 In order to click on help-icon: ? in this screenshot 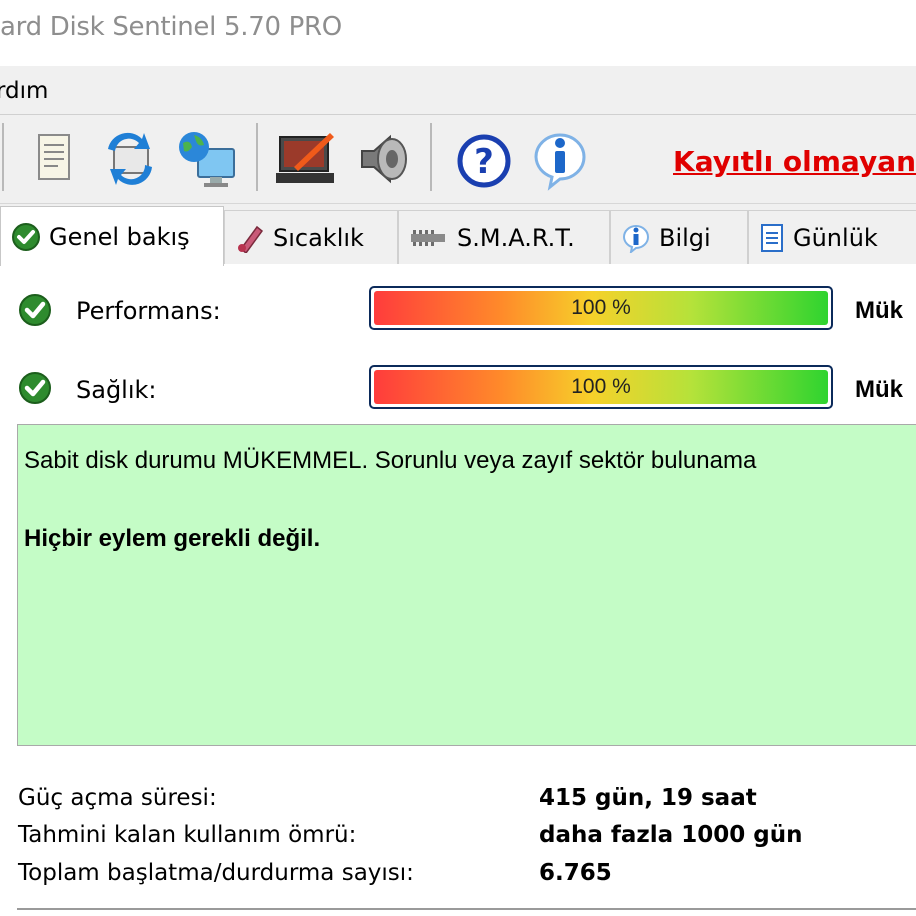, I will do `click(484, 161)`.